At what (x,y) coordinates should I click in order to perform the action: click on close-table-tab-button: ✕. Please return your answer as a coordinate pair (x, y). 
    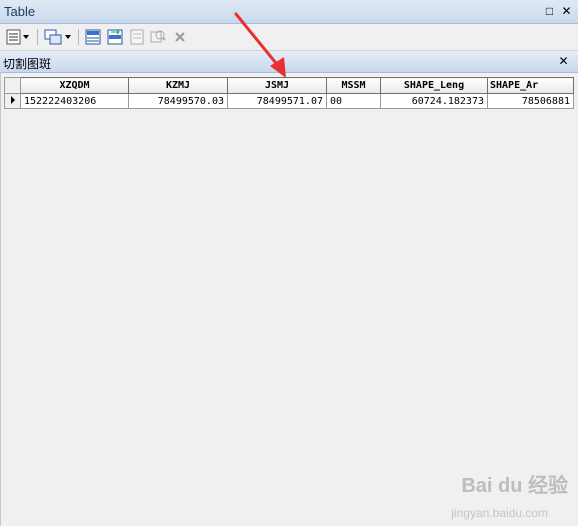
    Looking at the image, I should click on (563, 61).